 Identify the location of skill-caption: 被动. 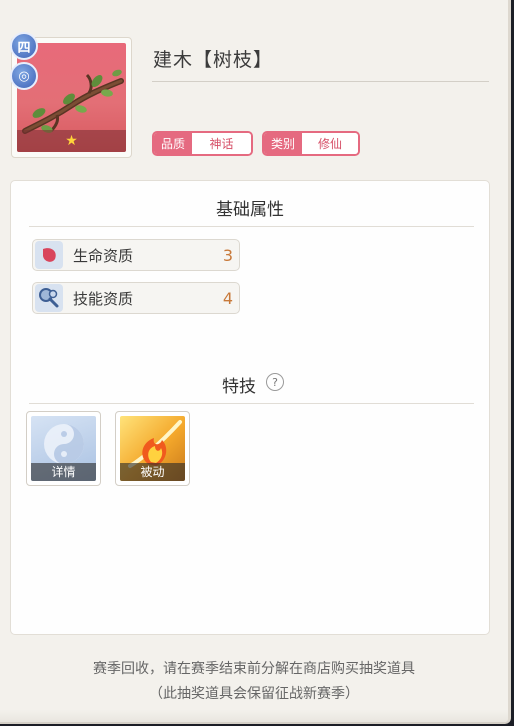
(152, 472).